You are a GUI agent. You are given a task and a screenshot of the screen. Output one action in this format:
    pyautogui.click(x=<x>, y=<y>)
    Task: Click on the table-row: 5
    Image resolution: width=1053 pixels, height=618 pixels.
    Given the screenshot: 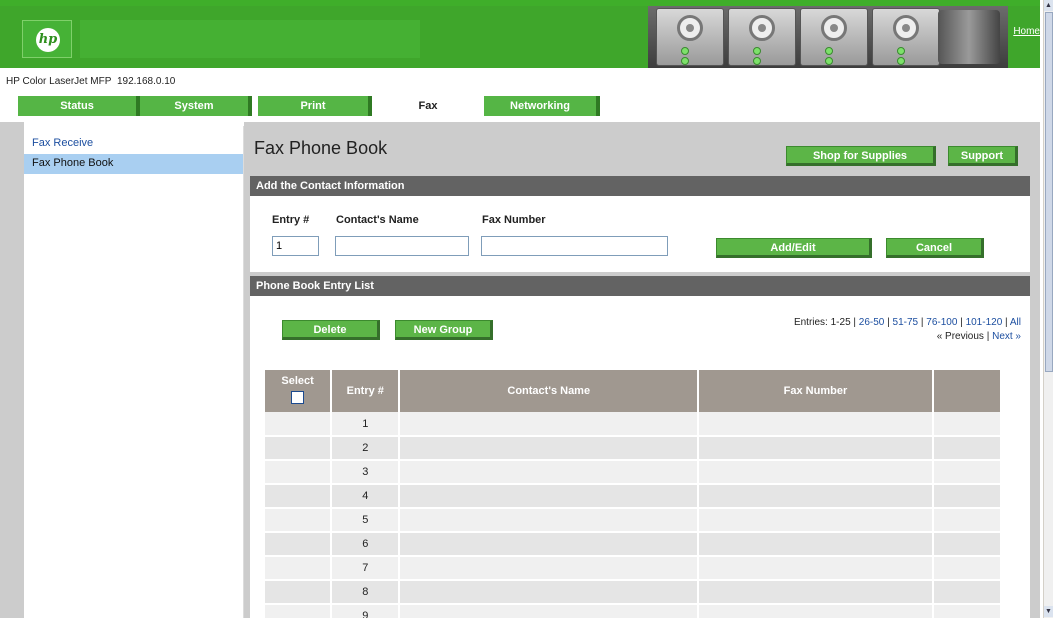 What is the action you would take?
    pyautogui.click(x=632, y=520)
    